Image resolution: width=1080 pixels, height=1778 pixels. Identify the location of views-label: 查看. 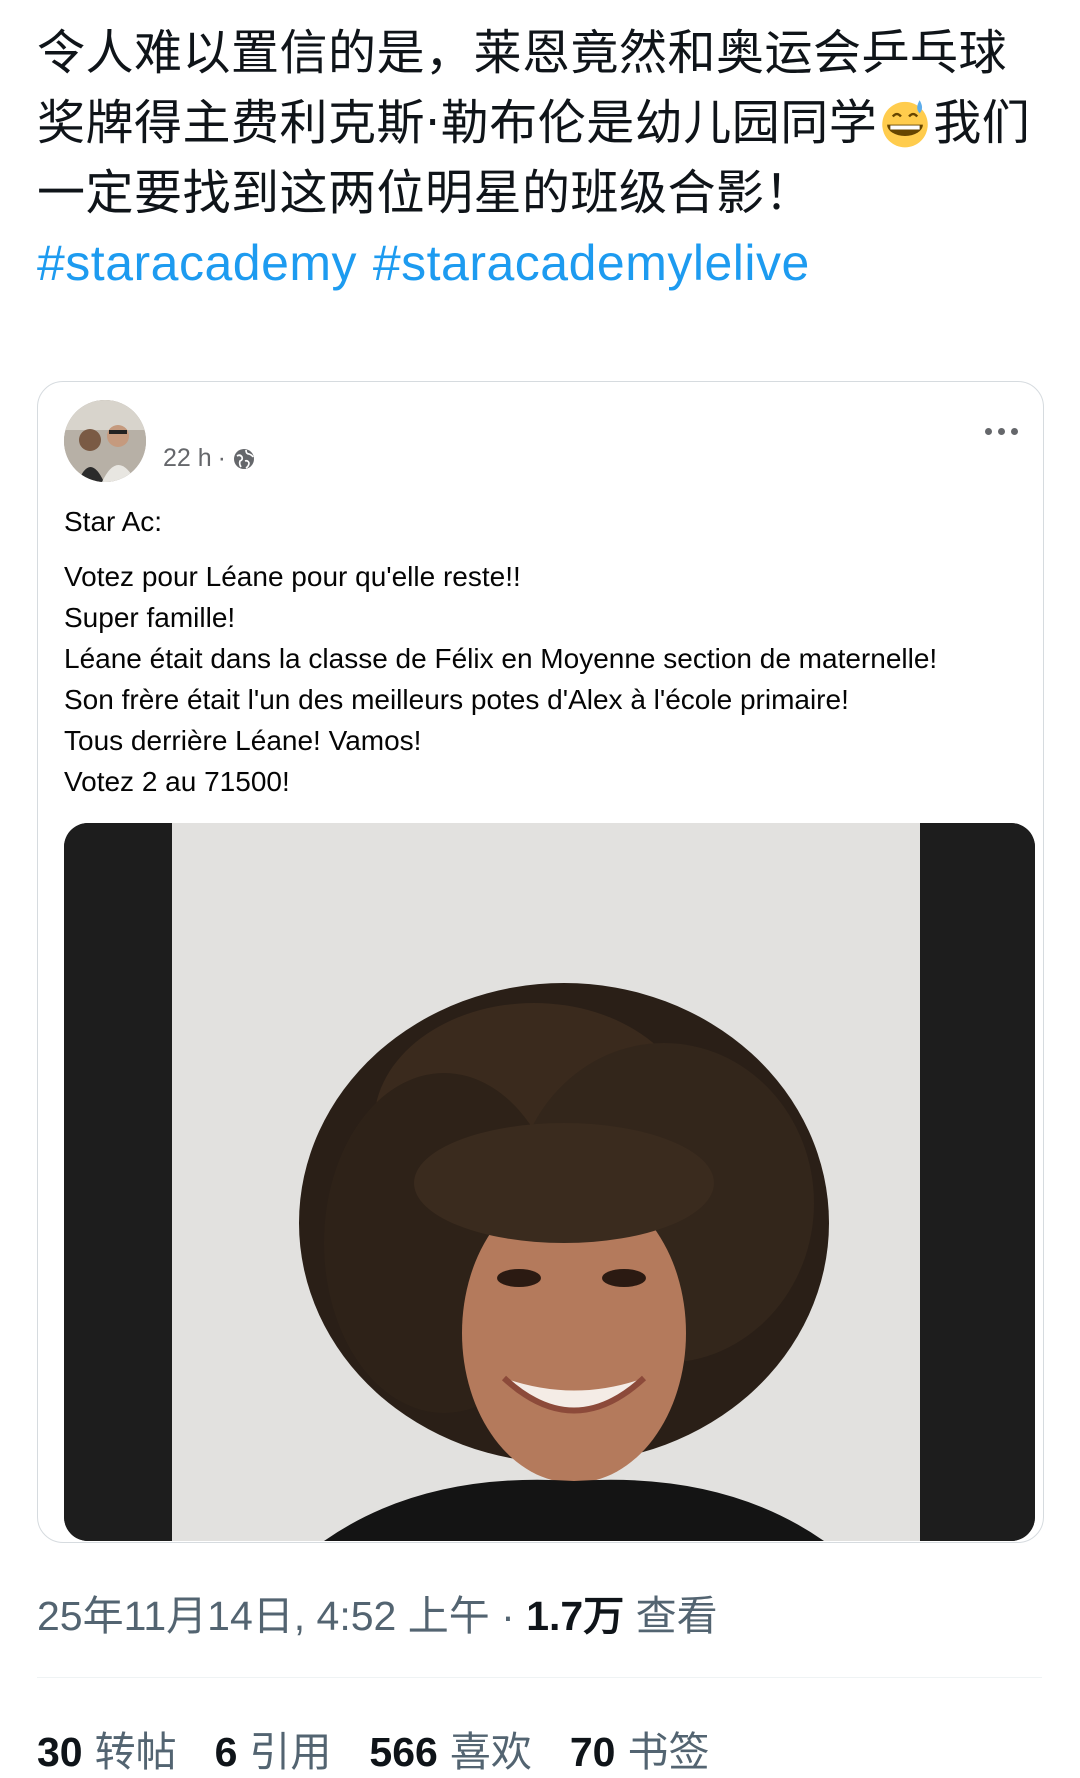
(676, 1616).